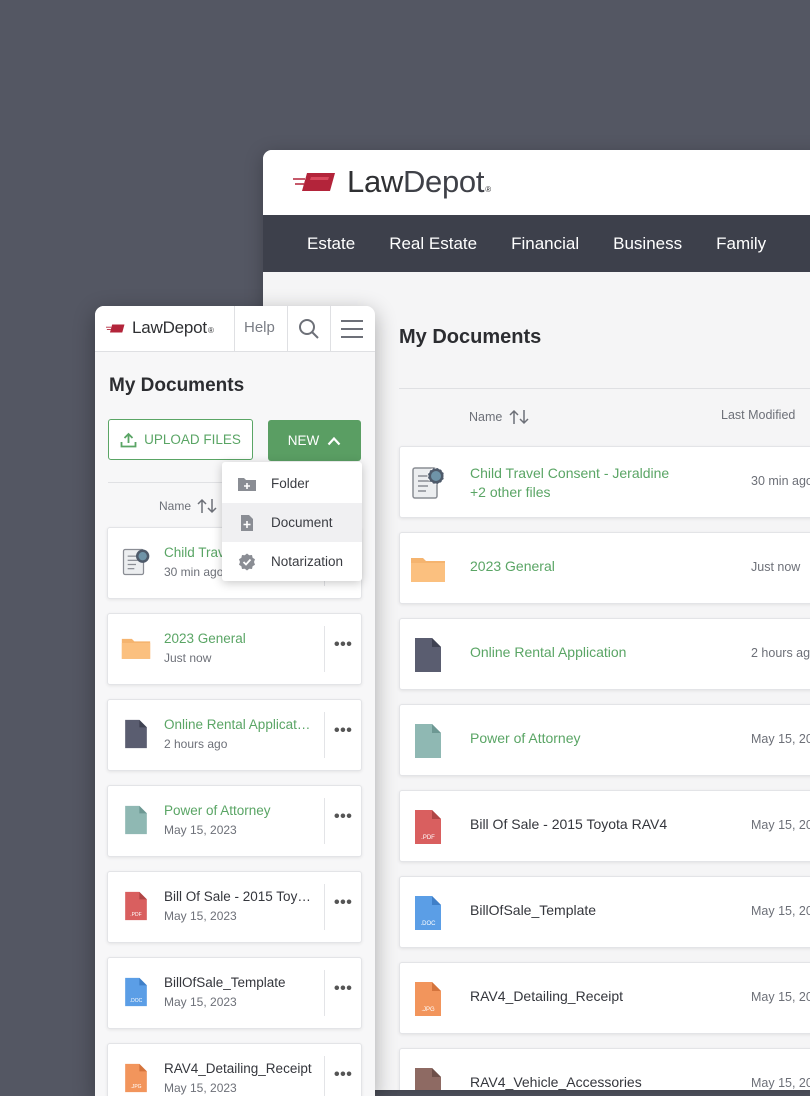 The image size is (810, 1096). Describe the element at coordinates (247, 522) in the screenshot. I see `add-document-icon` at that location.